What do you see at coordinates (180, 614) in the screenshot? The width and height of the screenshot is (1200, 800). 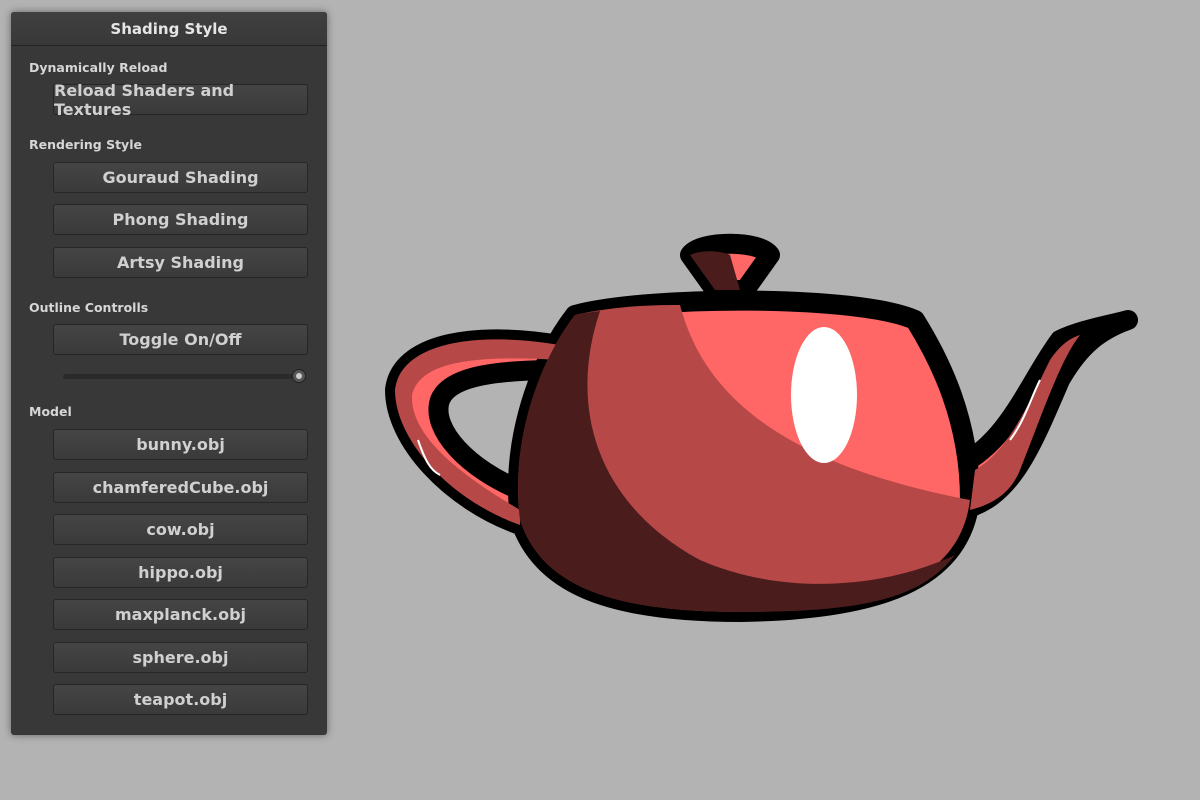 I see `model-button-maxplanck: maxplanck.obj` at bounding box center [180, 614].